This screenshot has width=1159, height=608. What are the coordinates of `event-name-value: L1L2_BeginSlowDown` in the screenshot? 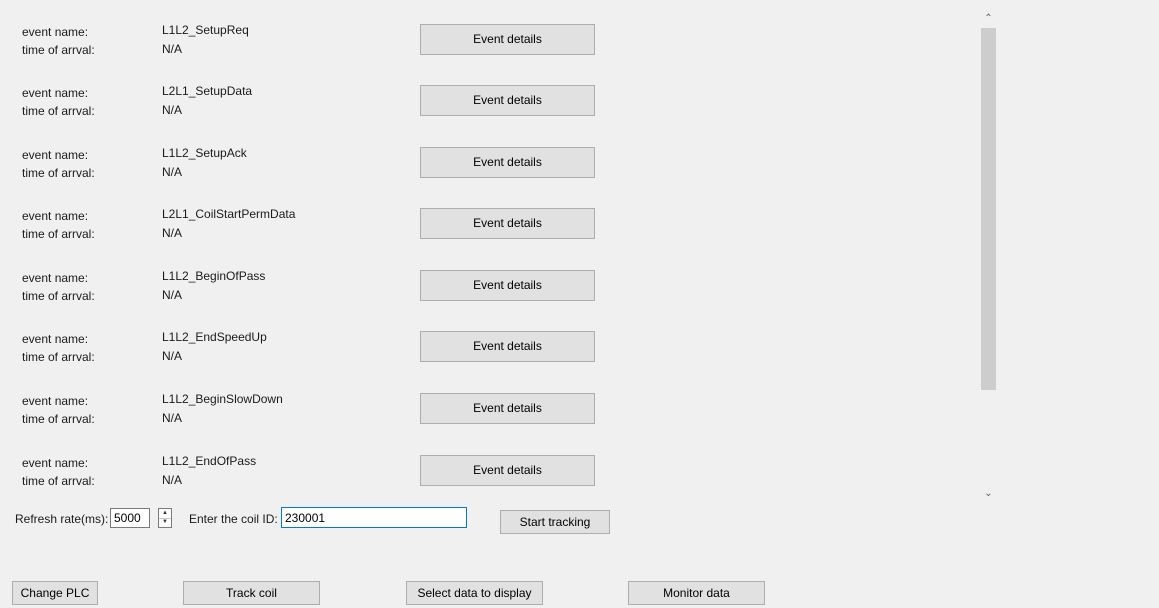 It's located at (222, 399).